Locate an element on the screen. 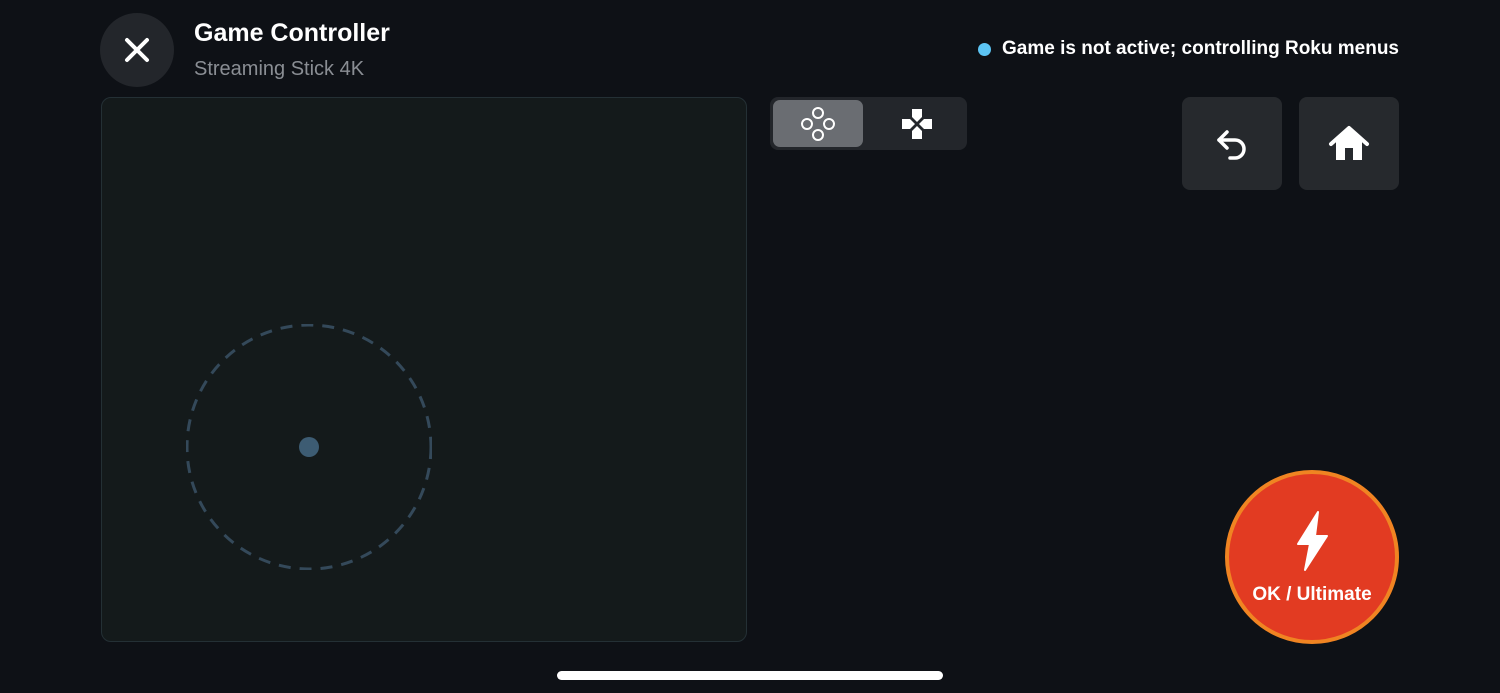  close-icon is located at coordinates (137, 50).